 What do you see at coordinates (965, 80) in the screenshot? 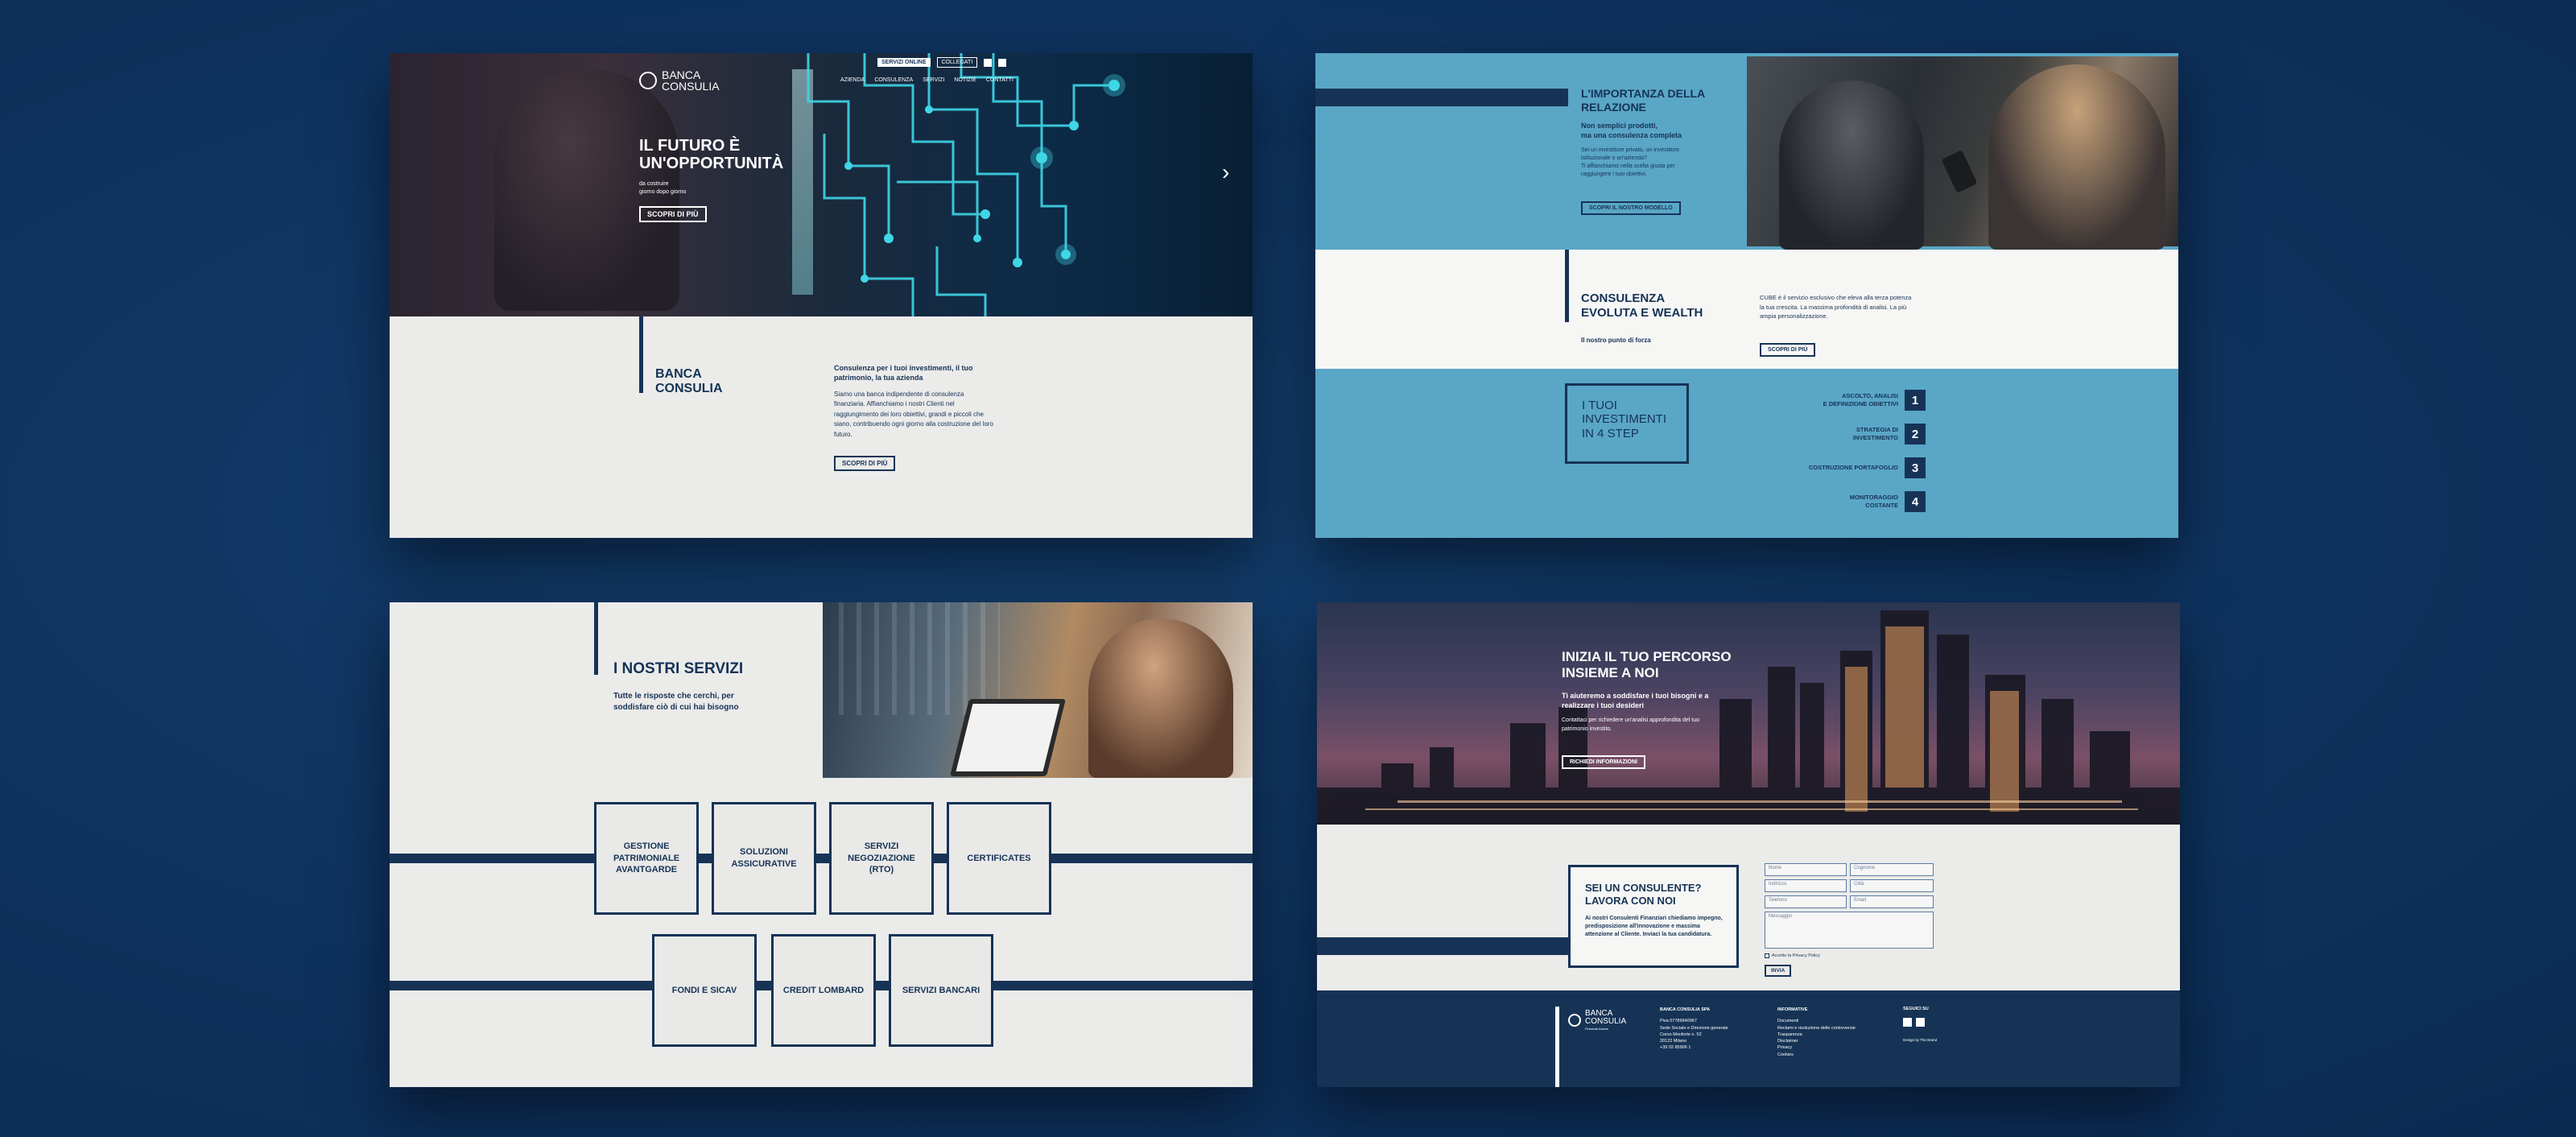
I see `nav-item-notizie: NOTIZIE` at bounding box center [965, 80].